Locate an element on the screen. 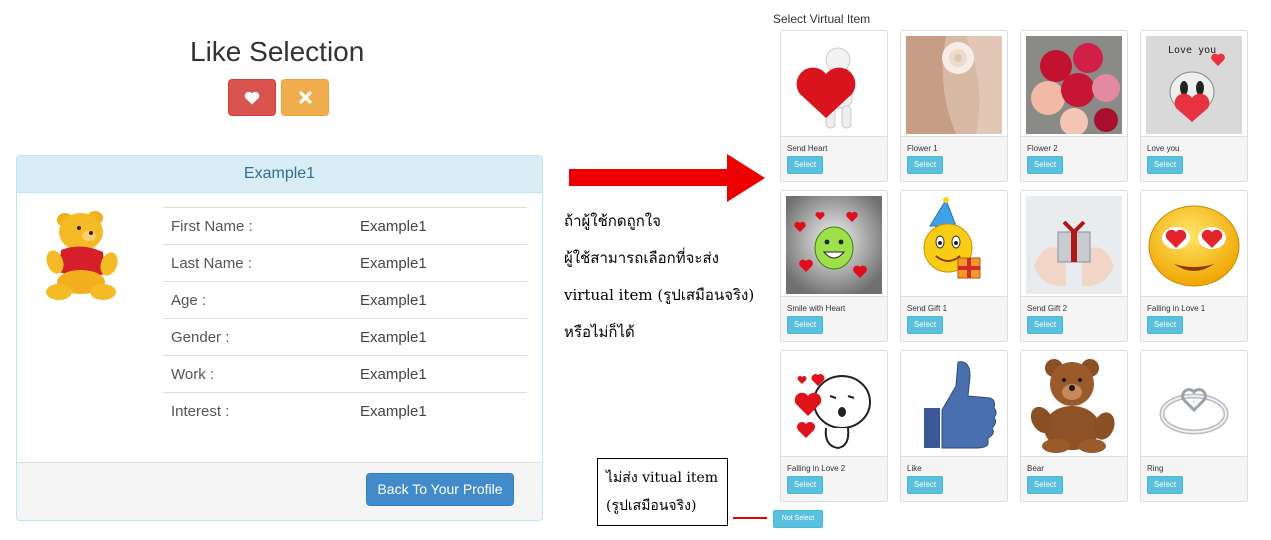 This screenshot has width=1271, height=540. virtual-item-name: Love you is located at coordinates (1163, 148).